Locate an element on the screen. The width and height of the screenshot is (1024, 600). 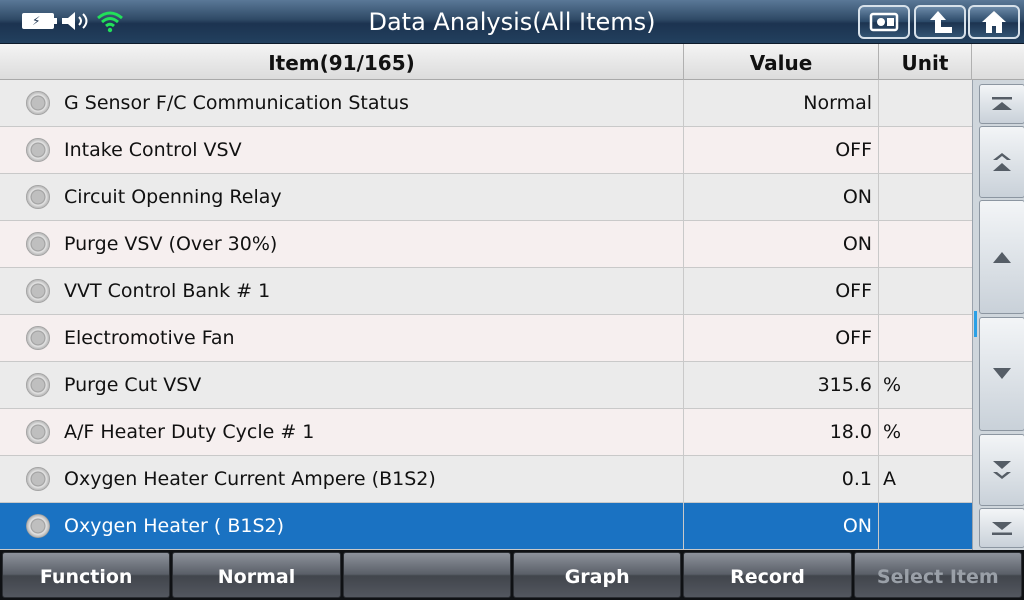
record-button: Record is located at coordinates (767, 575).